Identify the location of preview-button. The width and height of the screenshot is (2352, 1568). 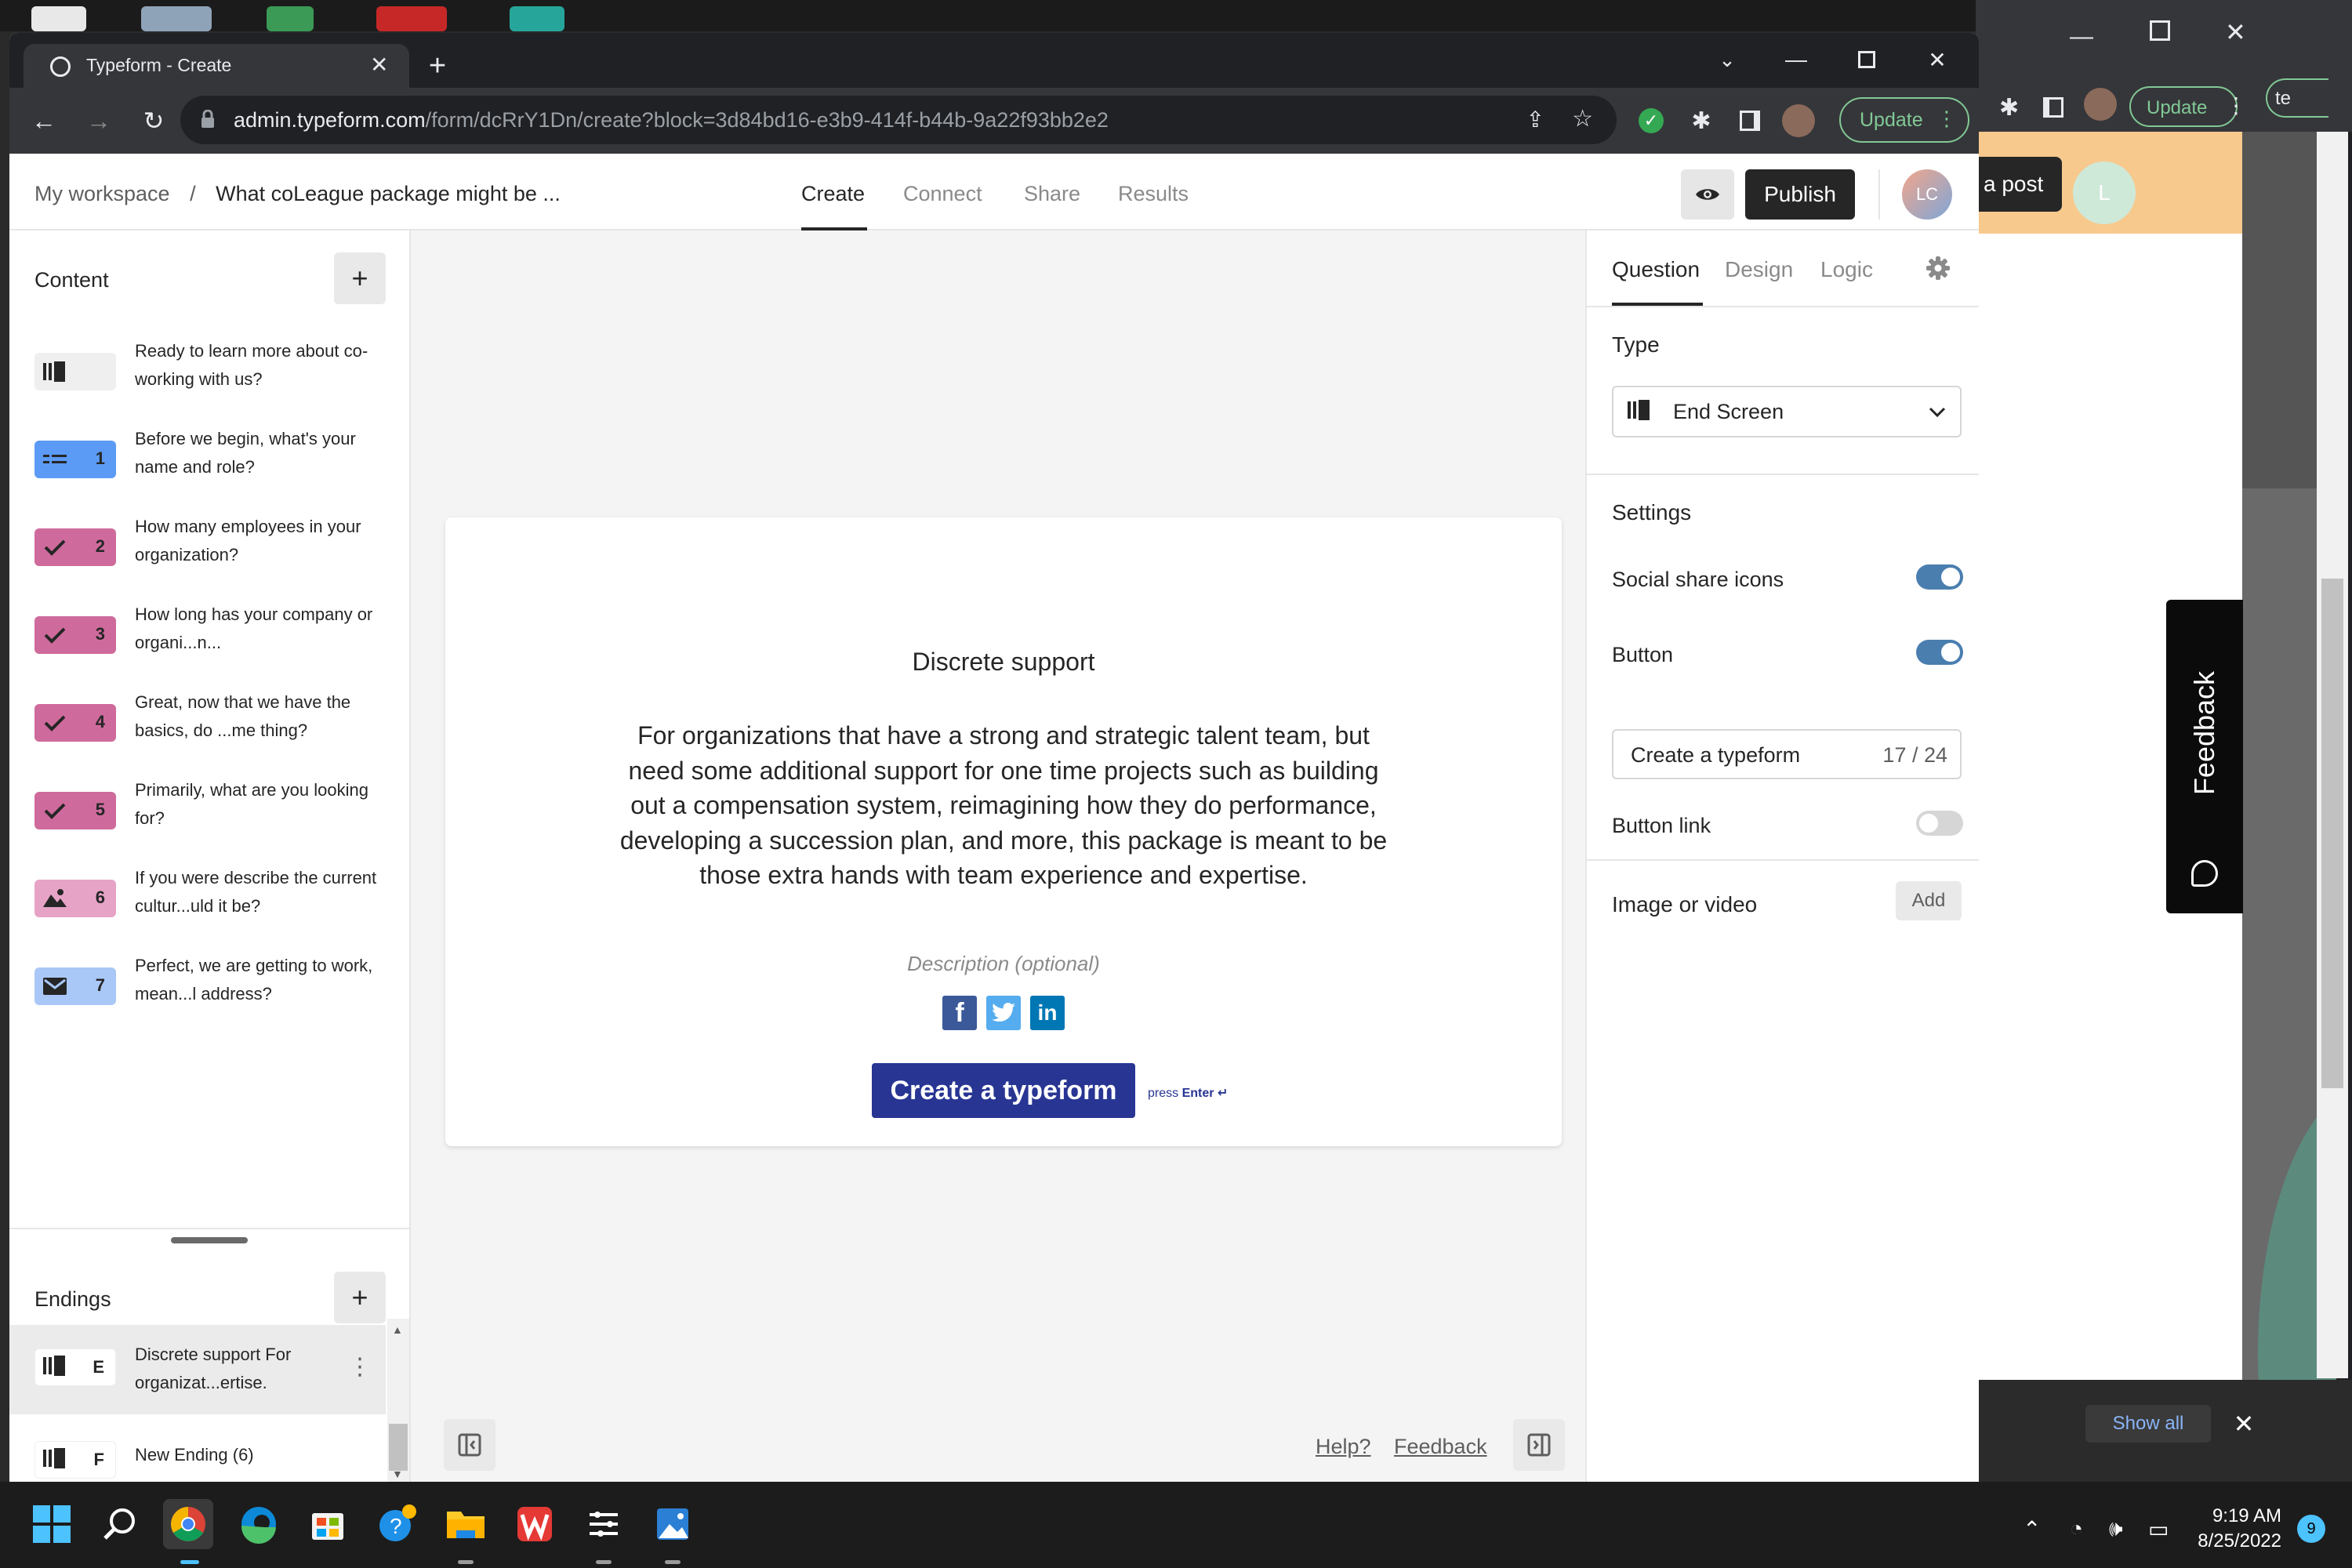
(1707, 195).